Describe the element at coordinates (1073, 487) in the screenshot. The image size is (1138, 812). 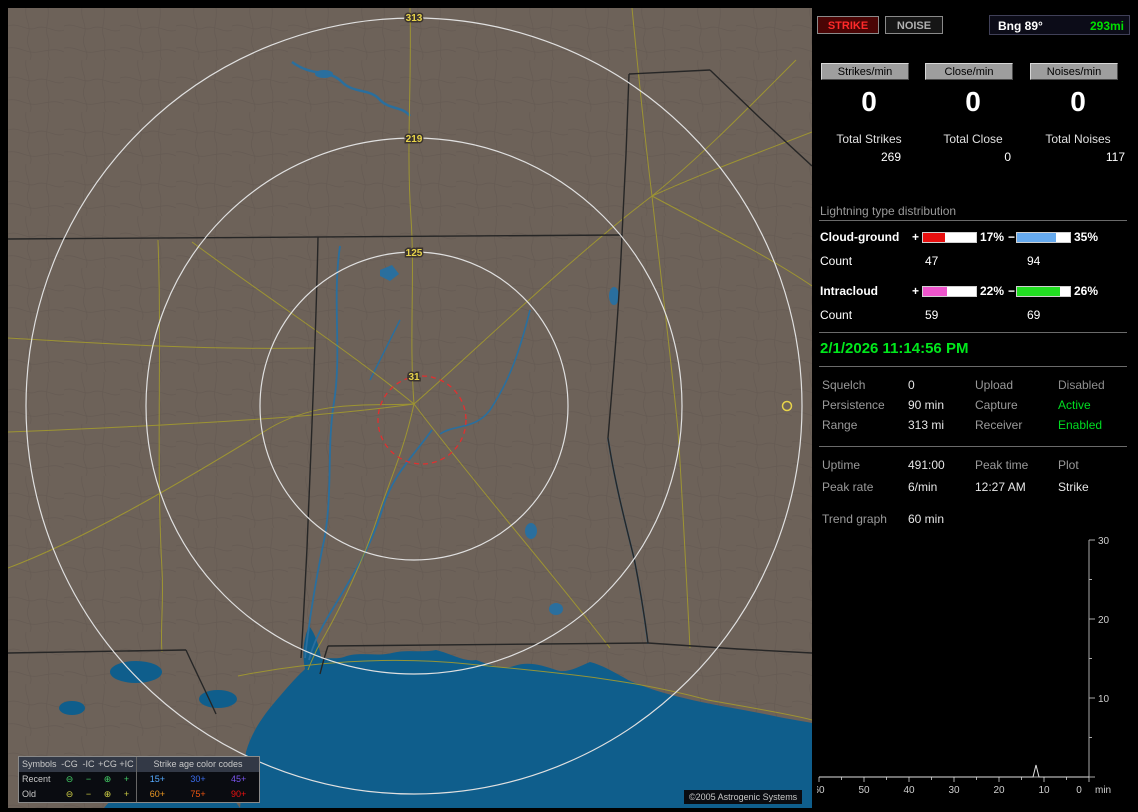
I see `plot-value: Strike` at that location.